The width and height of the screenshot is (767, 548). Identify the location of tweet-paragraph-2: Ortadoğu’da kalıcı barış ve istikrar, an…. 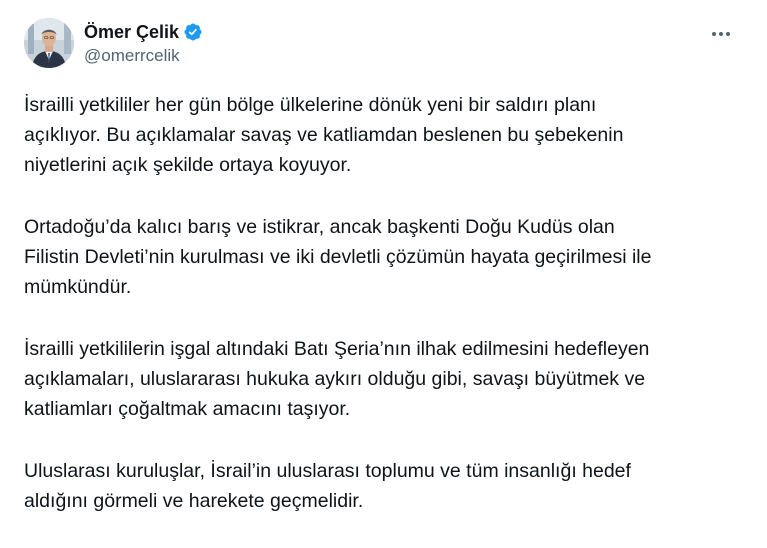
(338, 257).